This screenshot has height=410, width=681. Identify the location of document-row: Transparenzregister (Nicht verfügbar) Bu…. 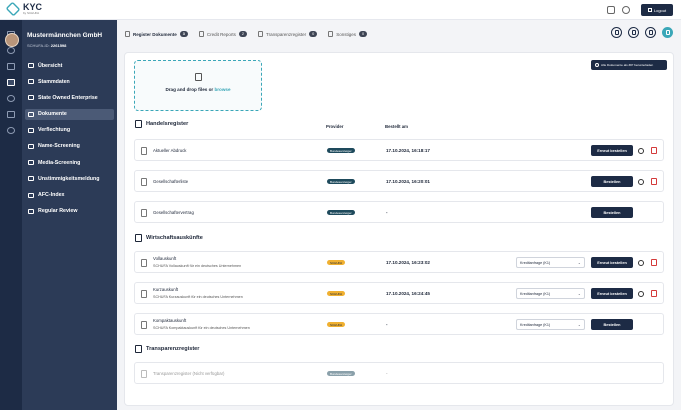
(399, 373).